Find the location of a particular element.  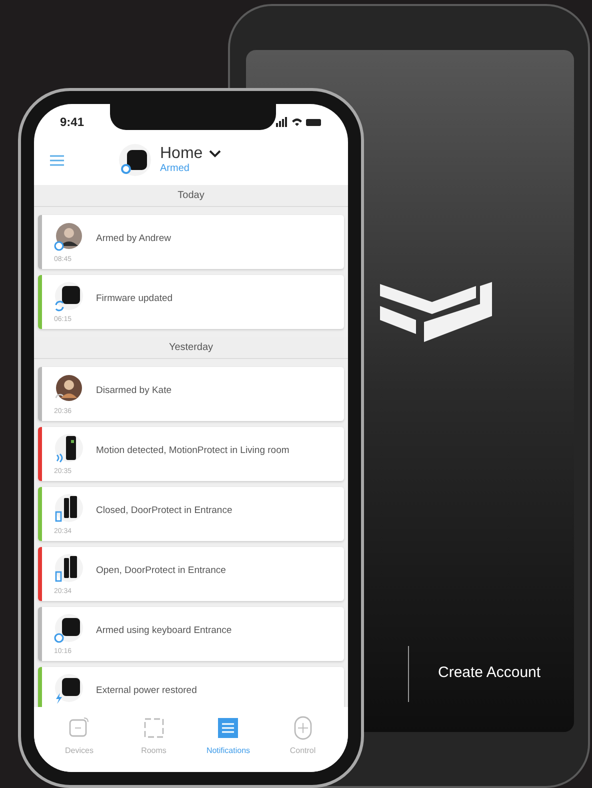

armed-status: Armed is located at coordinates (175, 169).